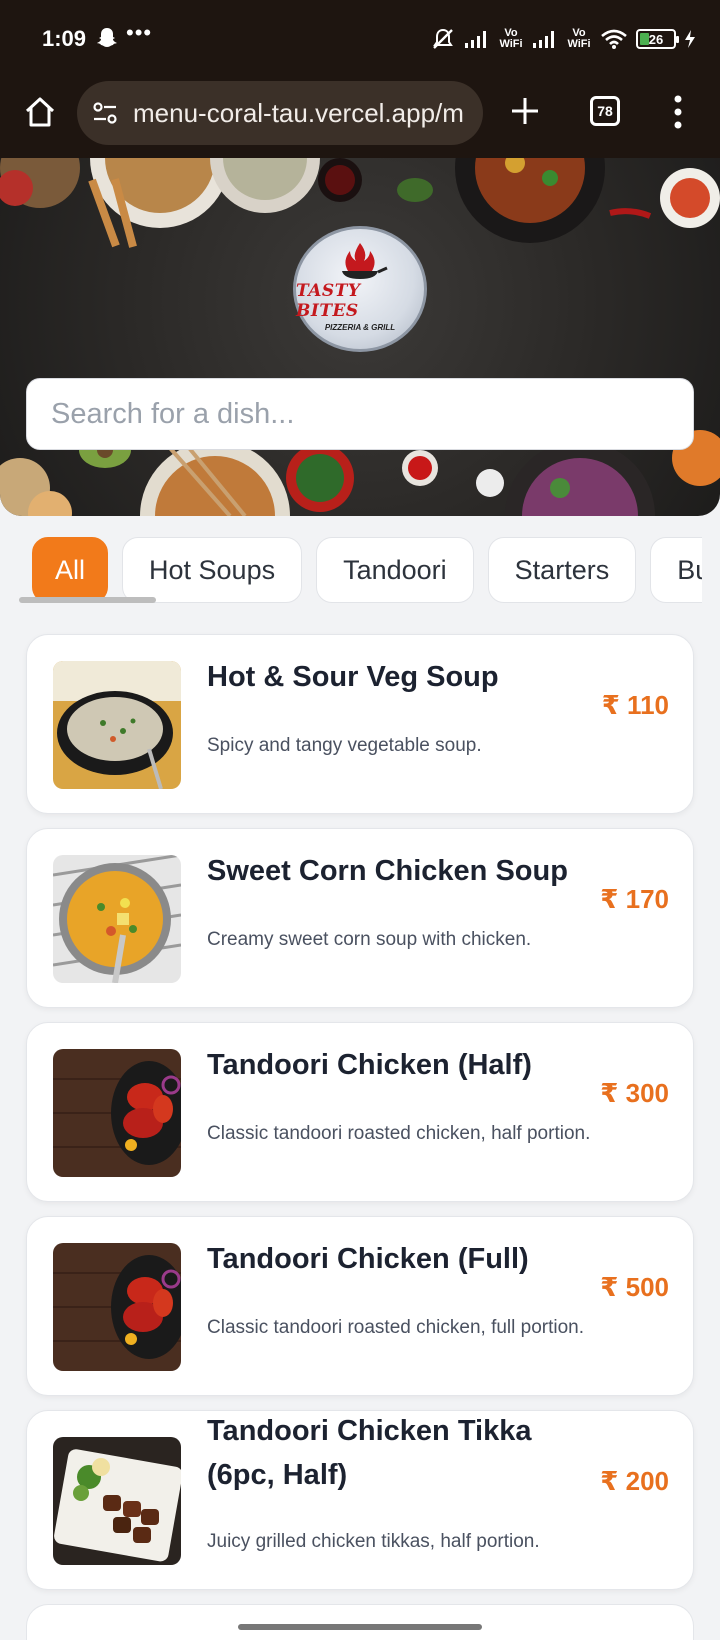  I want to click on url-text: menu-coral-tau.vercel.app/m, so click(298, 113).